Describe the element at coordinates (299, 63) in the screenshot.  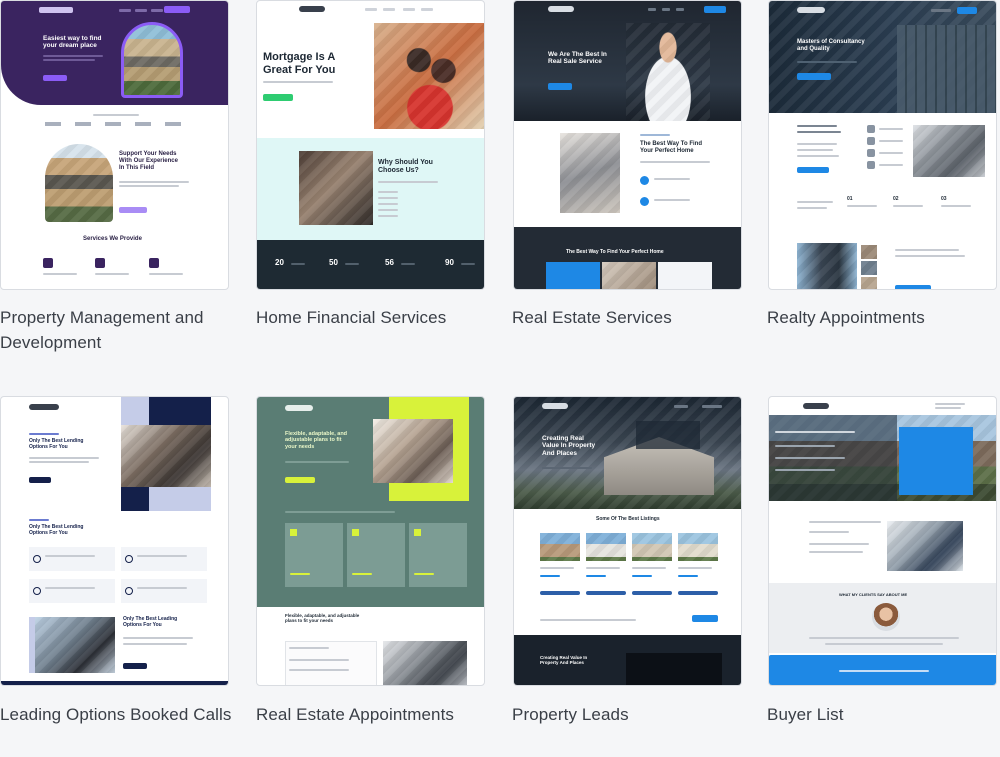
I see `hero-heading: Mortgage Is A Great For You` at that location.